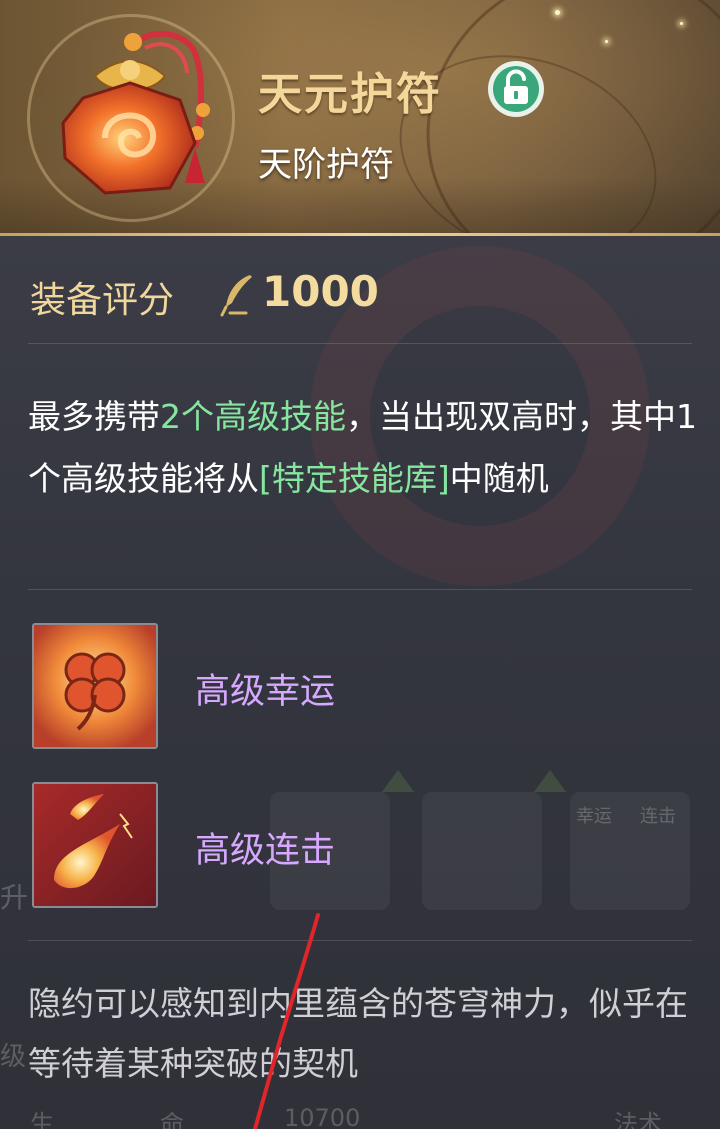 This screenshot has height=1129, width=720. What do you see at coordinates (638, 1119) in the screenshot?
I see `background-stat-label: 法术` at bounding box center [638, 1119].